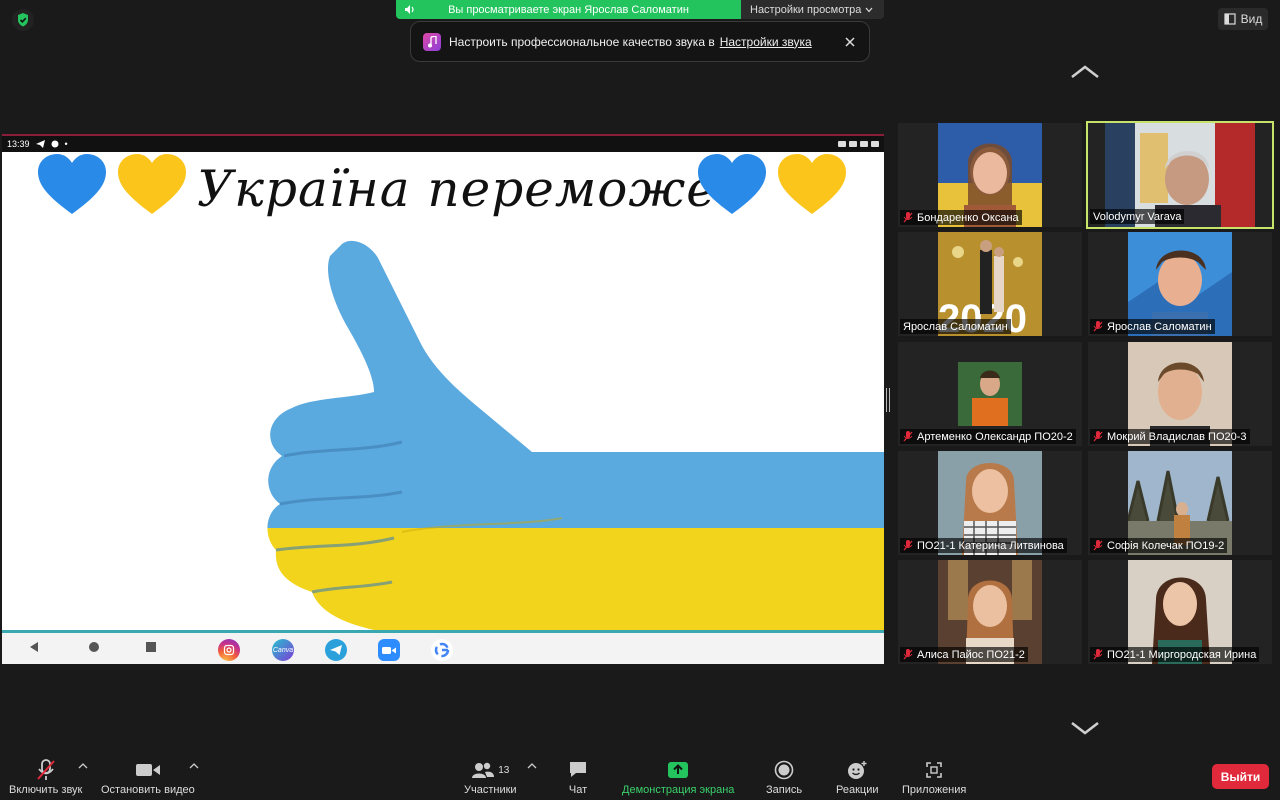 This screenshot has width=1280, height=800. What do you see at coordinates (483, 770) in the screenshot?
I see `participants-icon` at bounding box center [483, 770].